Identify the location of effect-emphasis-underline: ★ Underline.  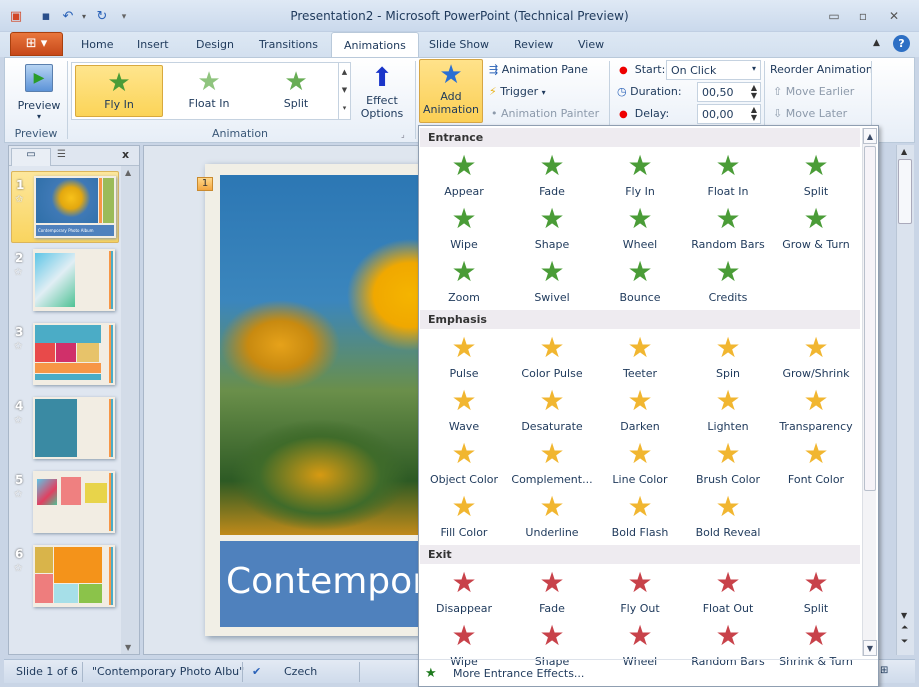
(552, 516).